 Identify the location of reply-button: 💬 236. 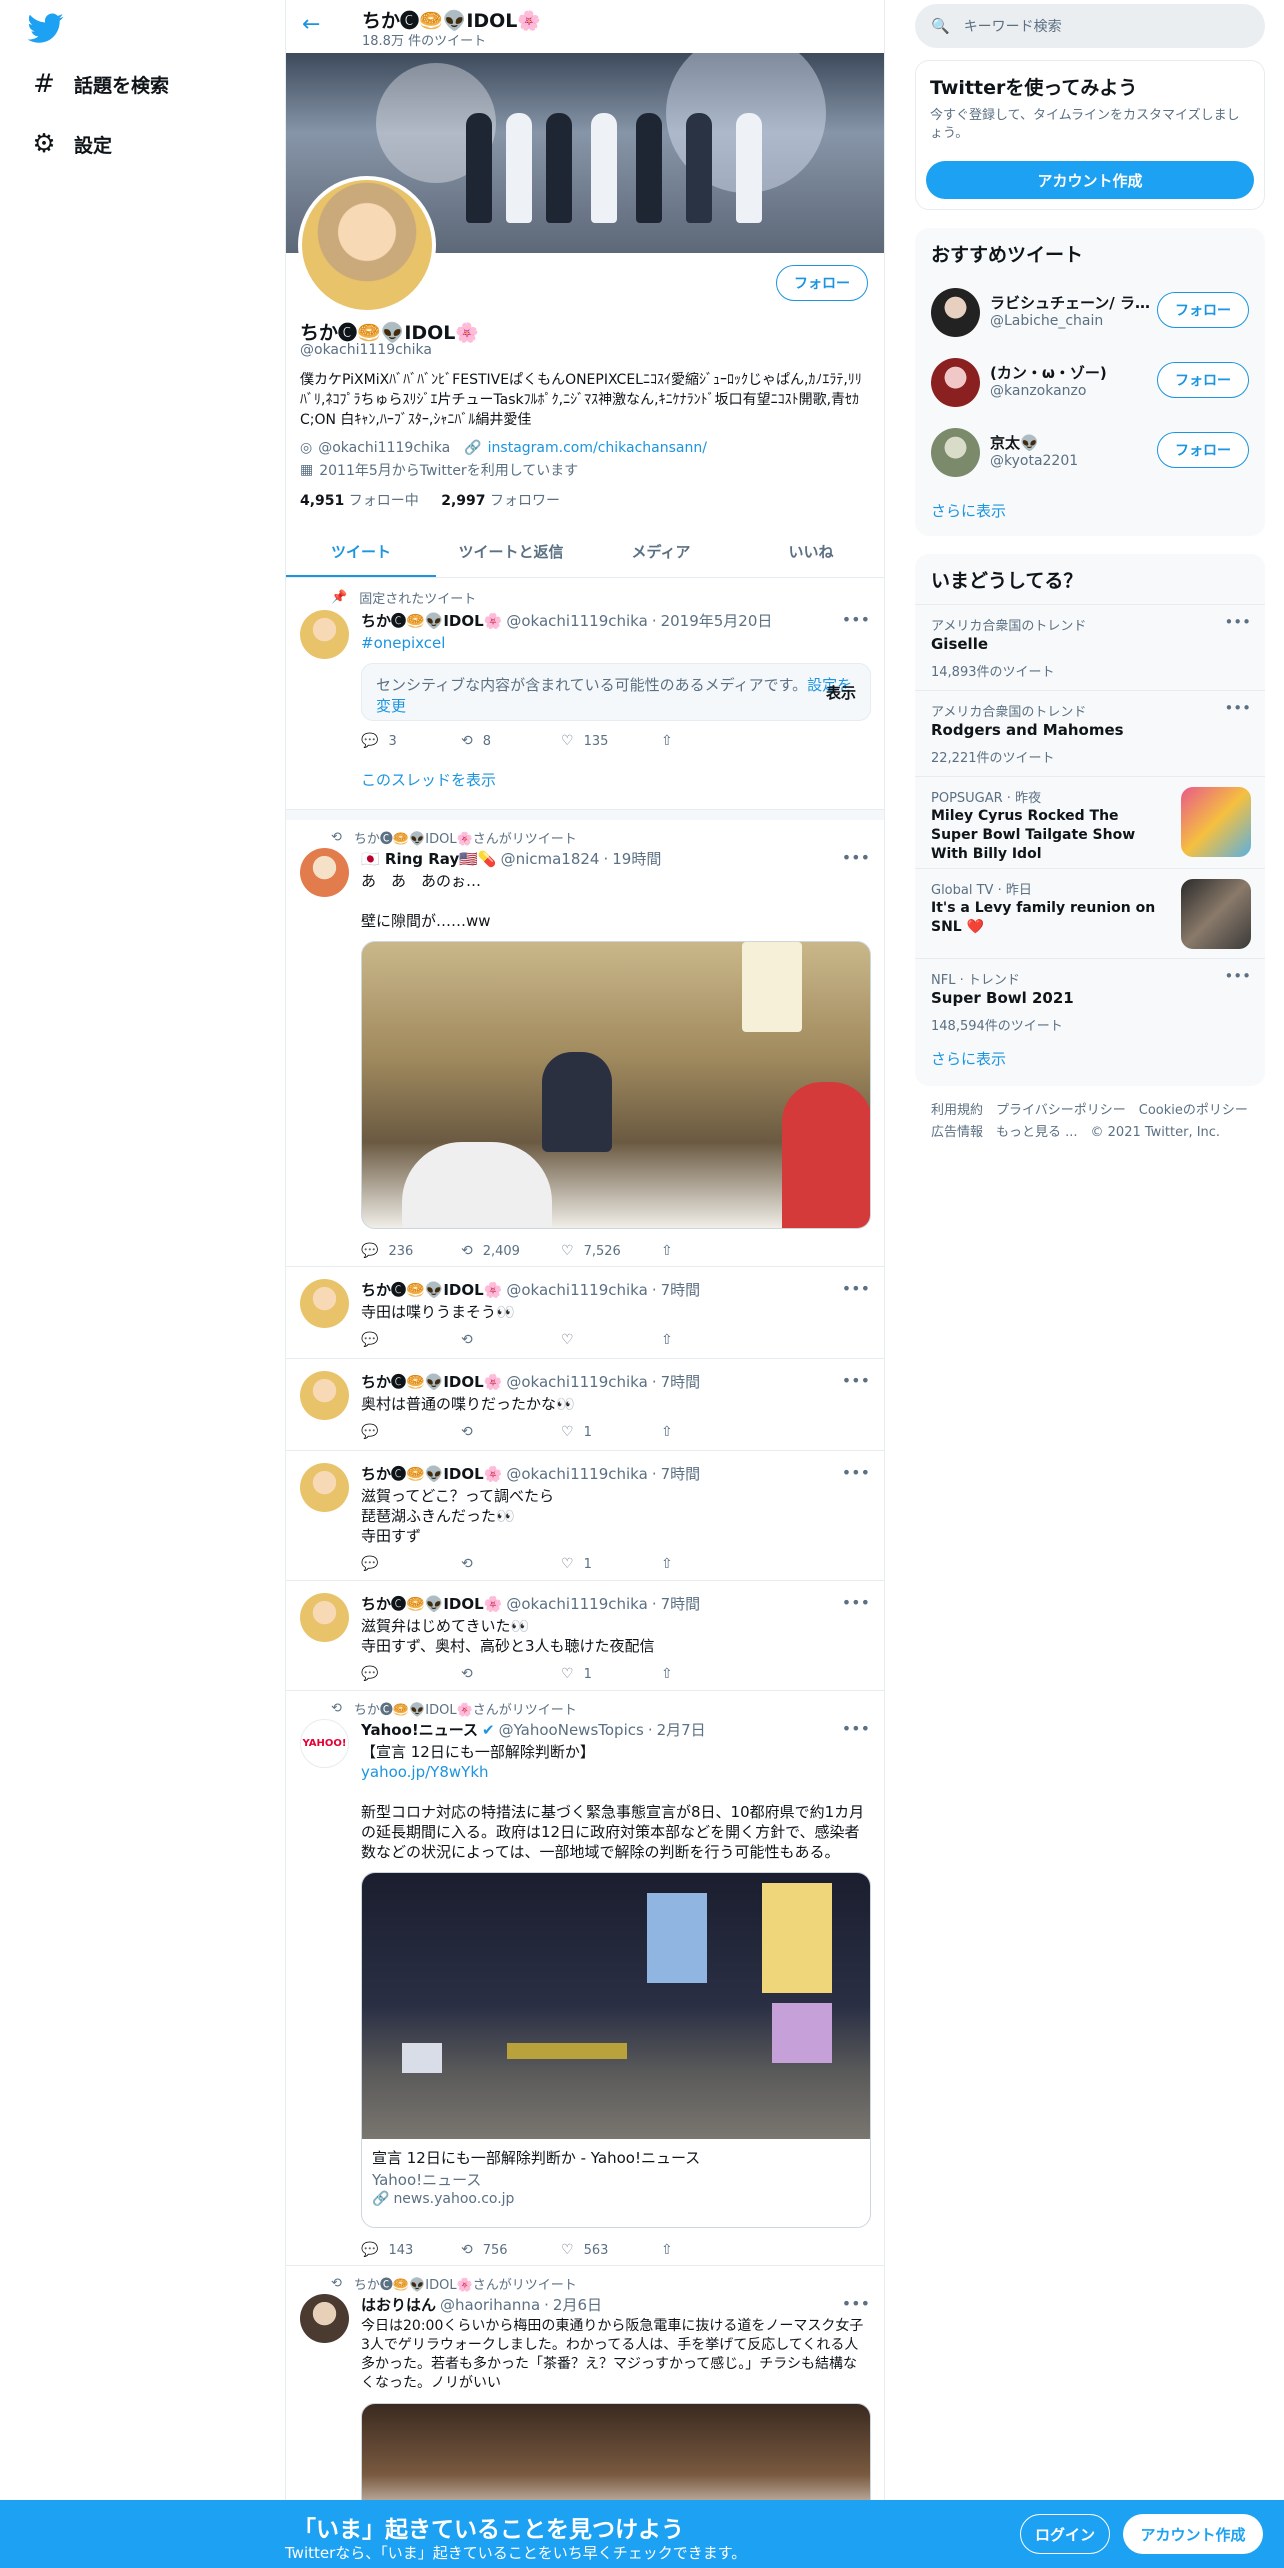
(411, 1251).